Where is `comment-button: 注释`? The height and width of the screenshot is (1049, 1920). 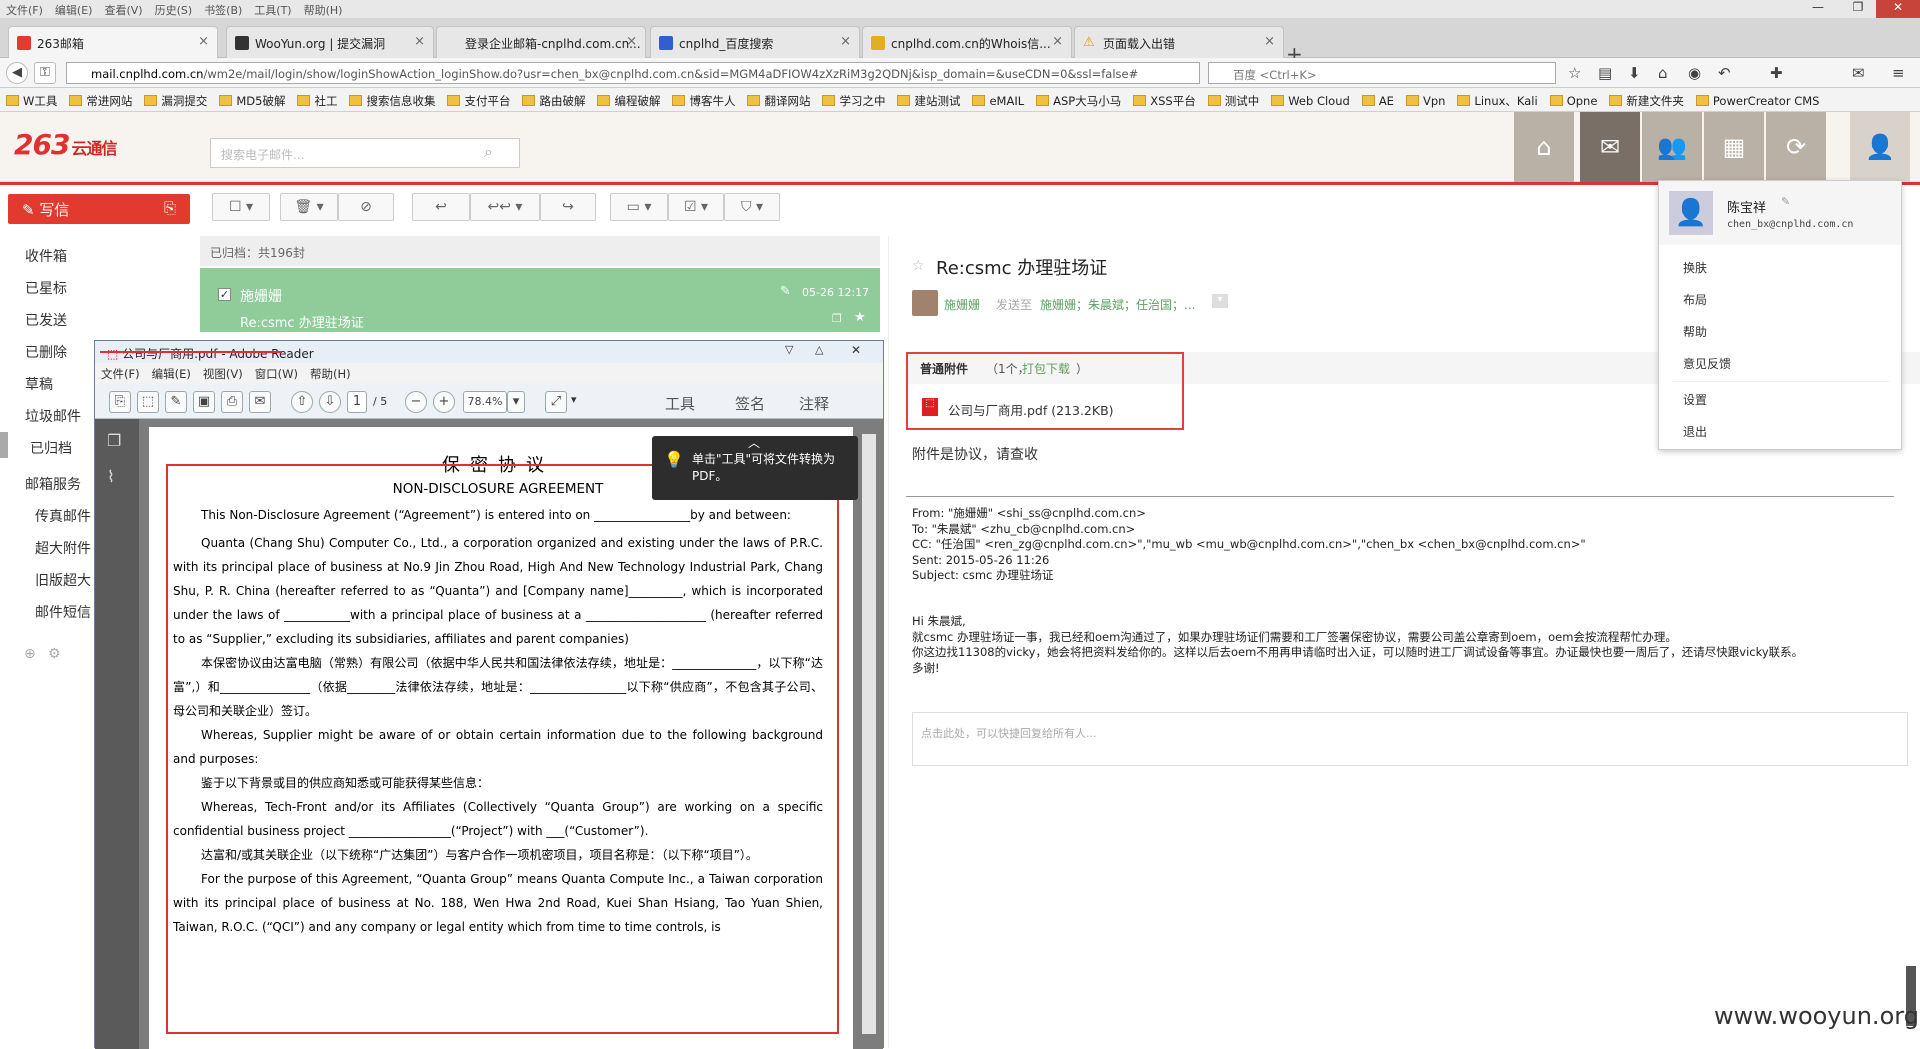 comment-button: 注释 is located at coordinates (814, 403).